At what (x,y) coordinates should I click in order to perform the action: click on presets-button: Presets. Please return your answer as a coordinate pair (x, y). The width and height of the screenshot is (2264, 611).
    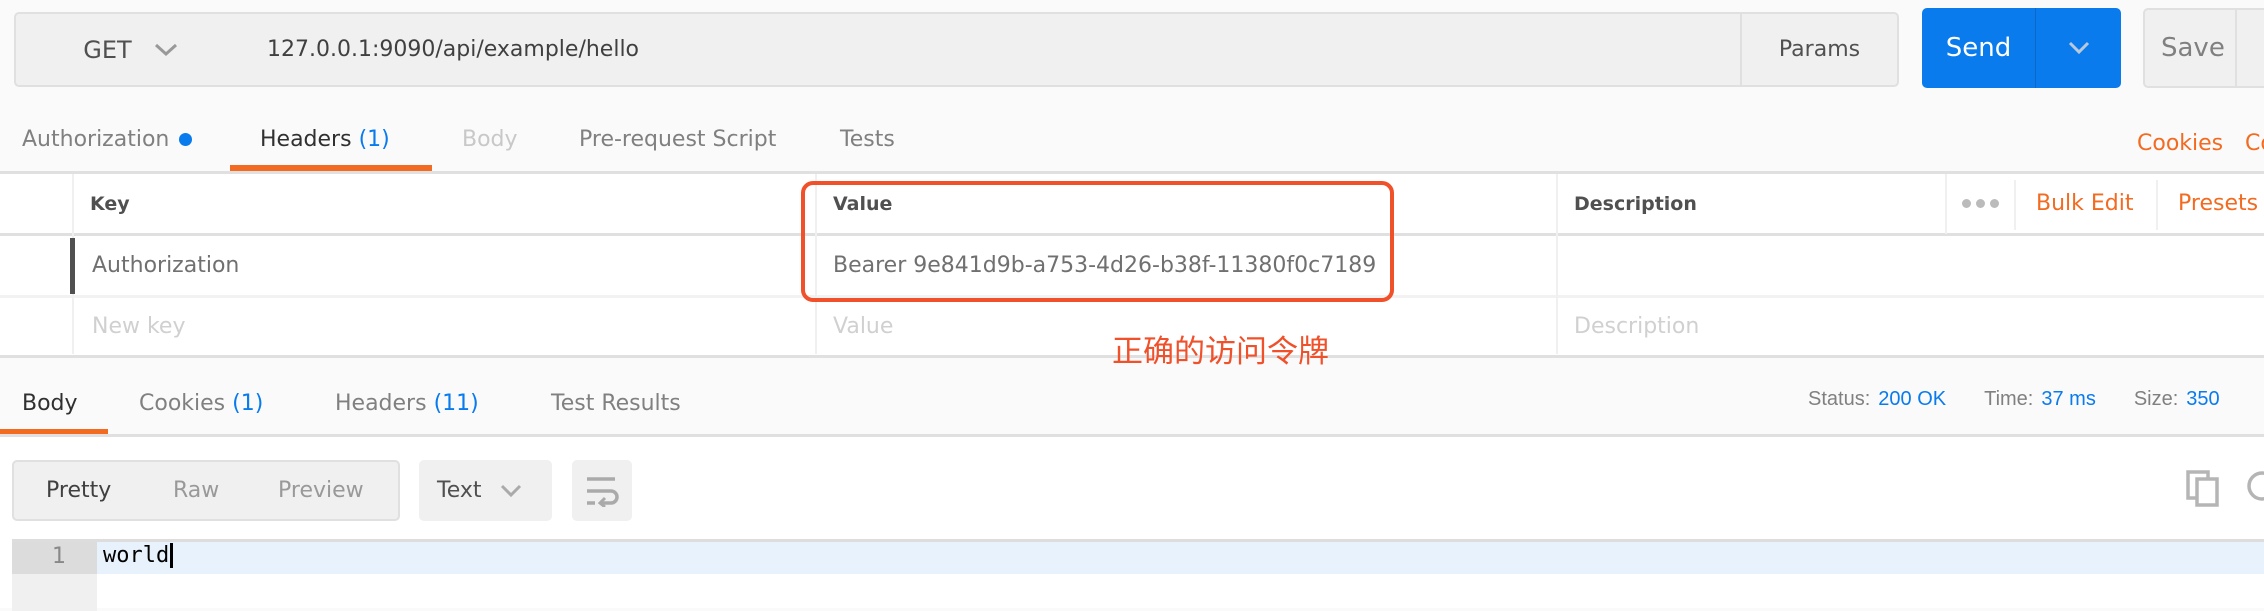
    Looking at the image, I should click on (2210, 203).